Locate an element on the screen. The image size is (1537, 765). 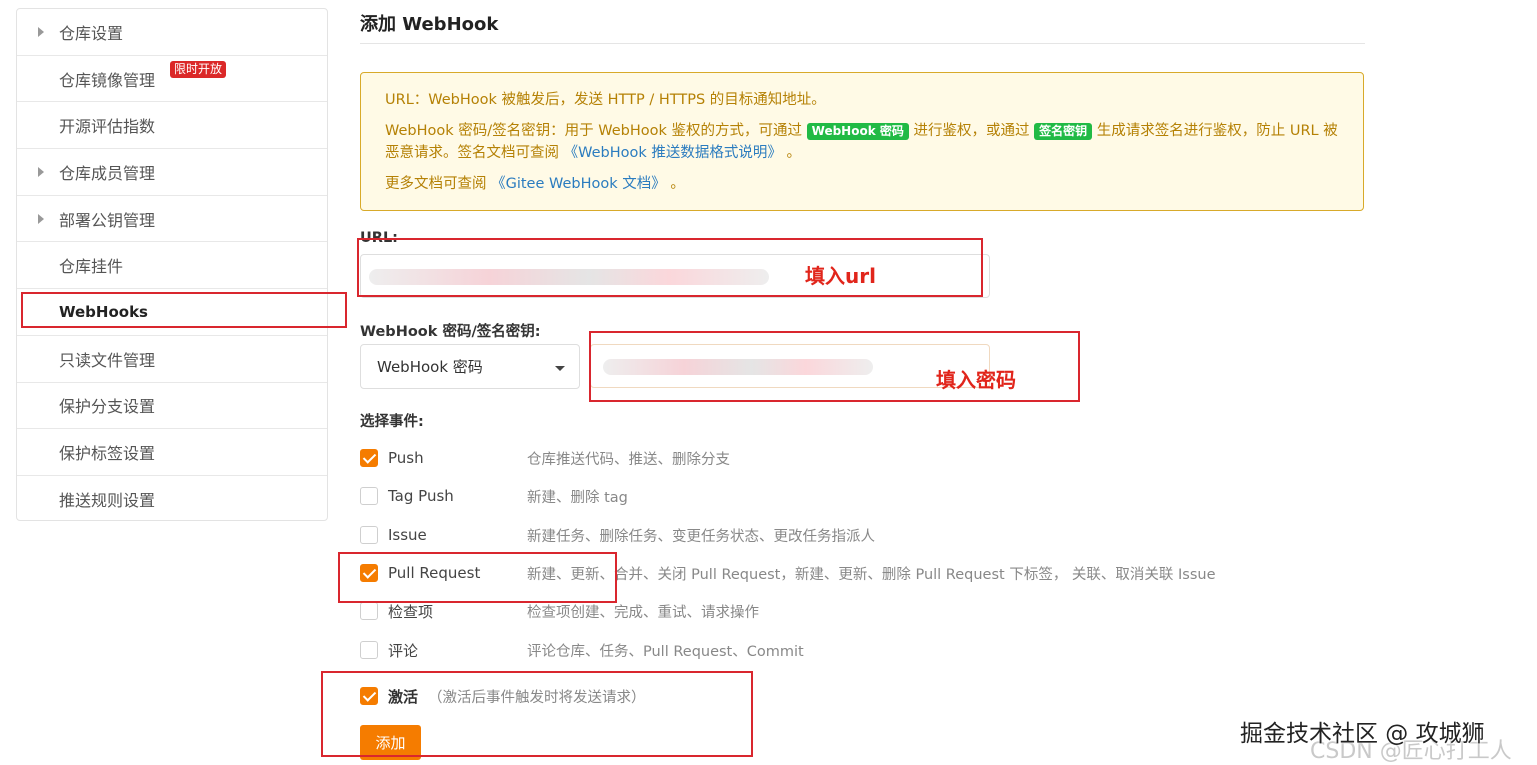
annotation-box-activate is located at coordinates (537, 714).